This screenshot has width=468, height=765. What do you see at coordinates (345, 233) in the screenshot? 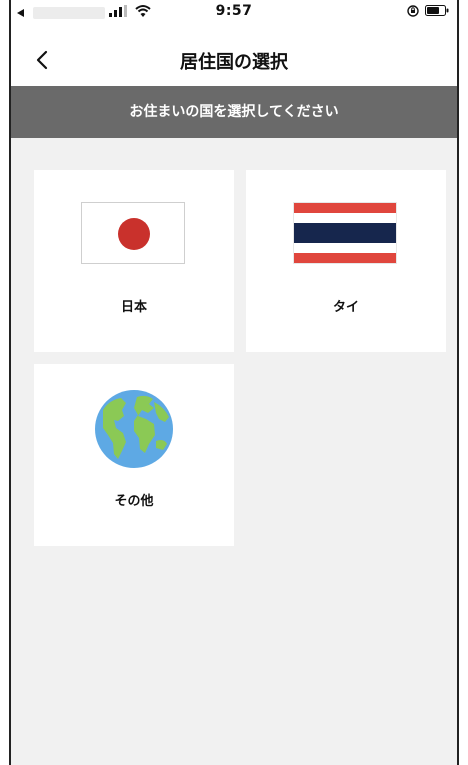
I see `thailand-flag-icon` at bounding box center [345, 233].